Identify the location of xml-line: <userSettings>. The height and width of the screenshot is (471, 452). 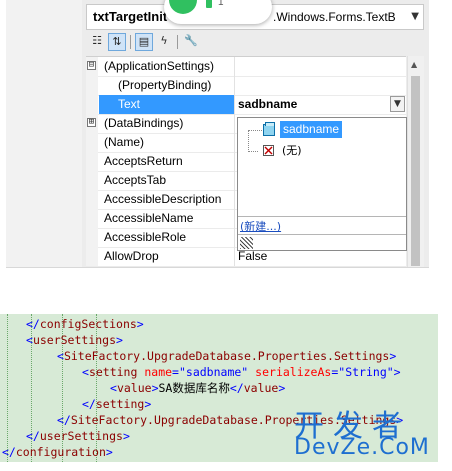
(74, 340).